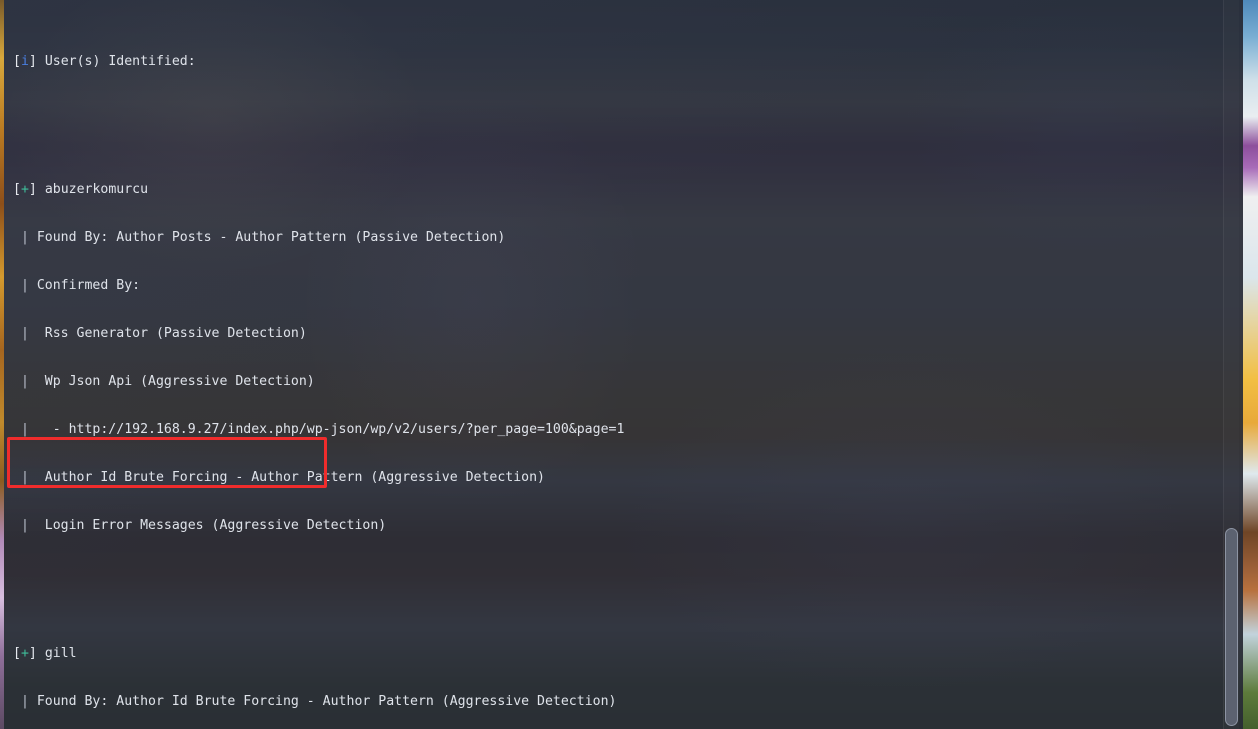  Describe the element at coordinates (60, 653) in the screenshot. I see `username-value: gill` at that location.